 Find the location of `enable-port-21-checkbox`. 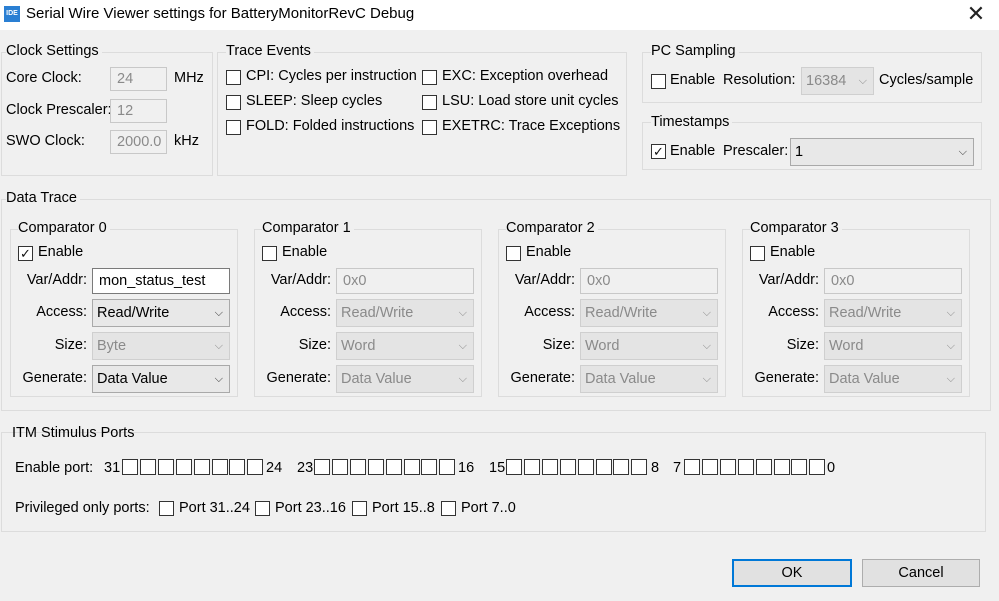

enable-port-21-checkbox is located at coordinates (357, 467).